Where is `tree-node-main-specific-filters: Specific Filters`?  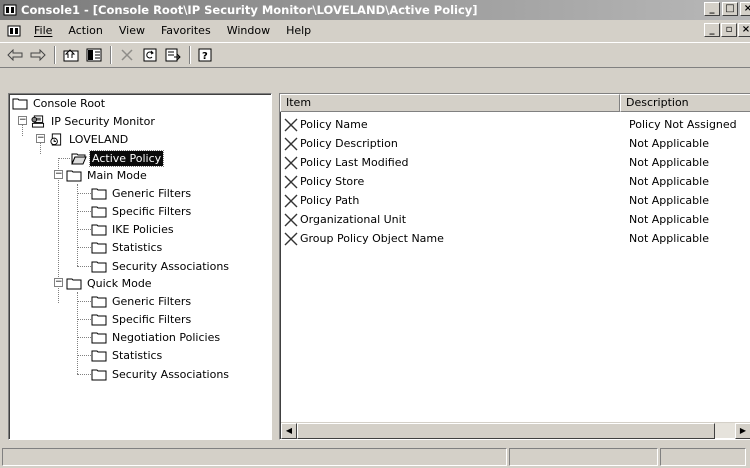 tree-node-main-specific-filters: Specific Filters is located at coordinates (142, 211).